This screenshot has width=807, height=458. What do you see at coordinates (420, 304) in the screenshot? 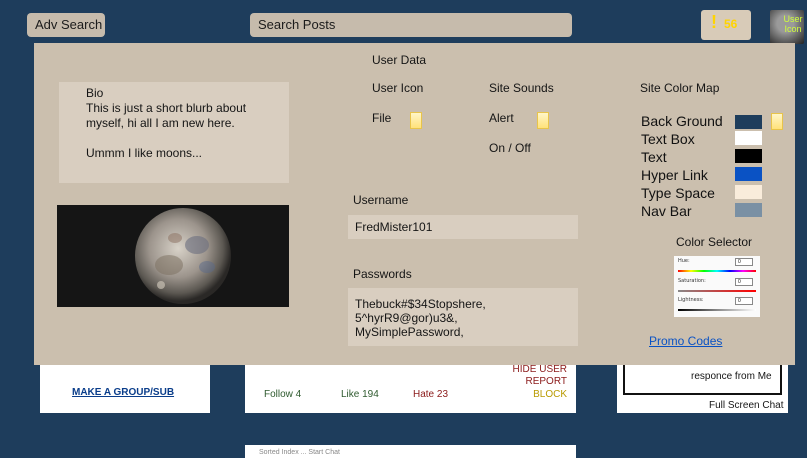
I see `password-line-1: Thebuck#$34Stopshere,` at bounding box center [420, 304].